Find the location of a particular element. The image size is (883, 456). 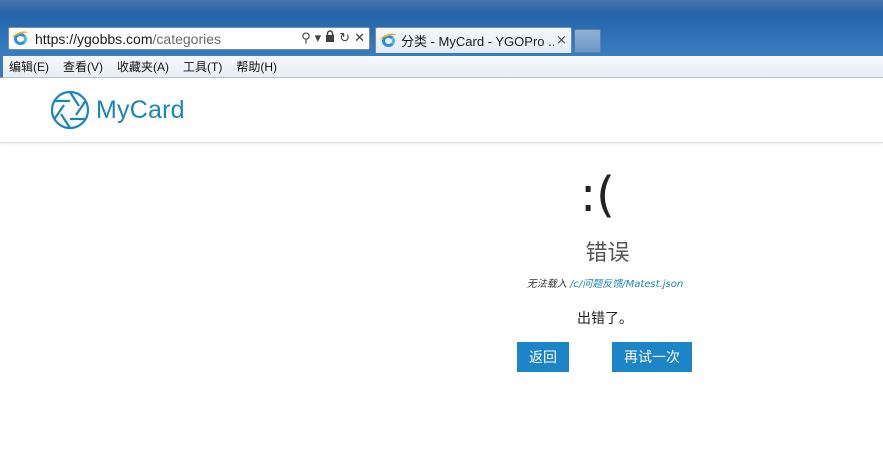

lock-icon is located at coordinates (330, 38).